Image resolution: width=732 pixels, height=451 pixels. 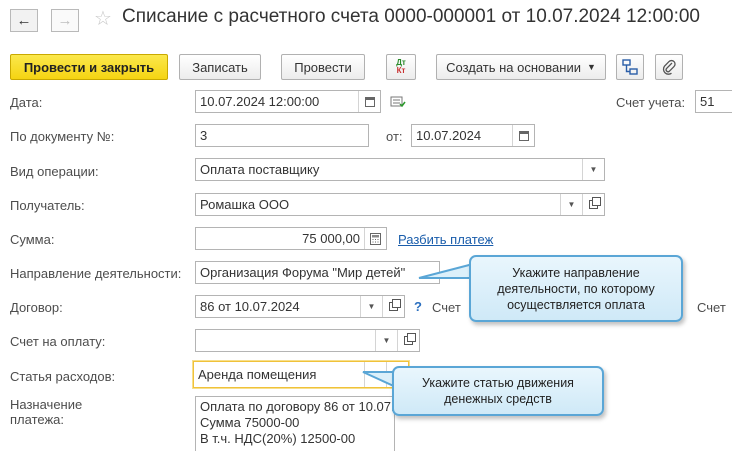 What do you see at coordinates (473, 135) in the screenshot?
I see `from-date-field: 10.07.2024` at bounding box center [473, 135].